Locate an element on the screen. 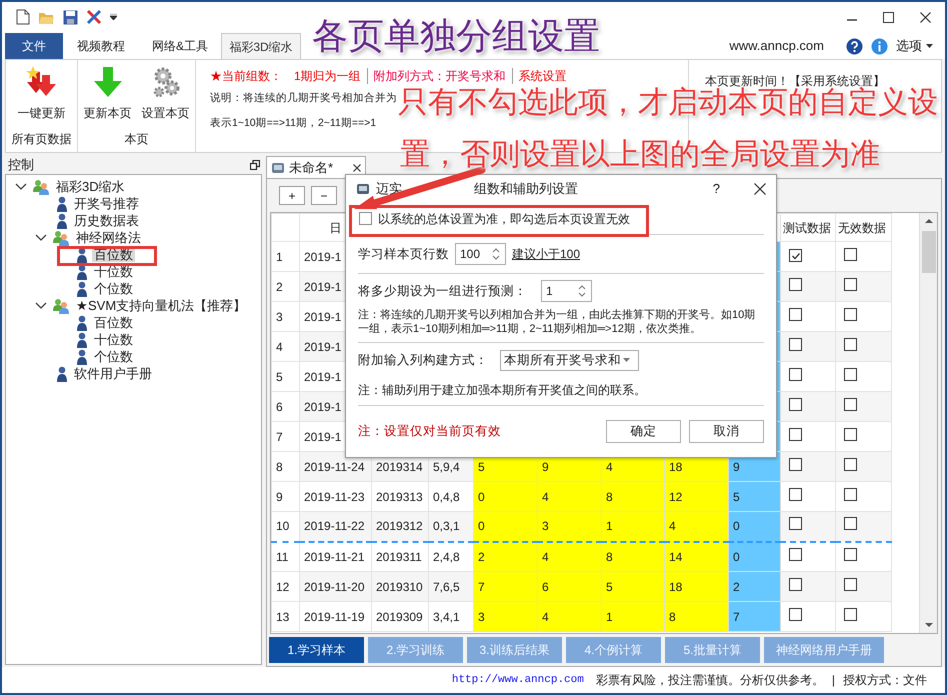 This screenshot has width=947, height=695. ribbon-tab: 文件 is located at coordinates (34, 46).